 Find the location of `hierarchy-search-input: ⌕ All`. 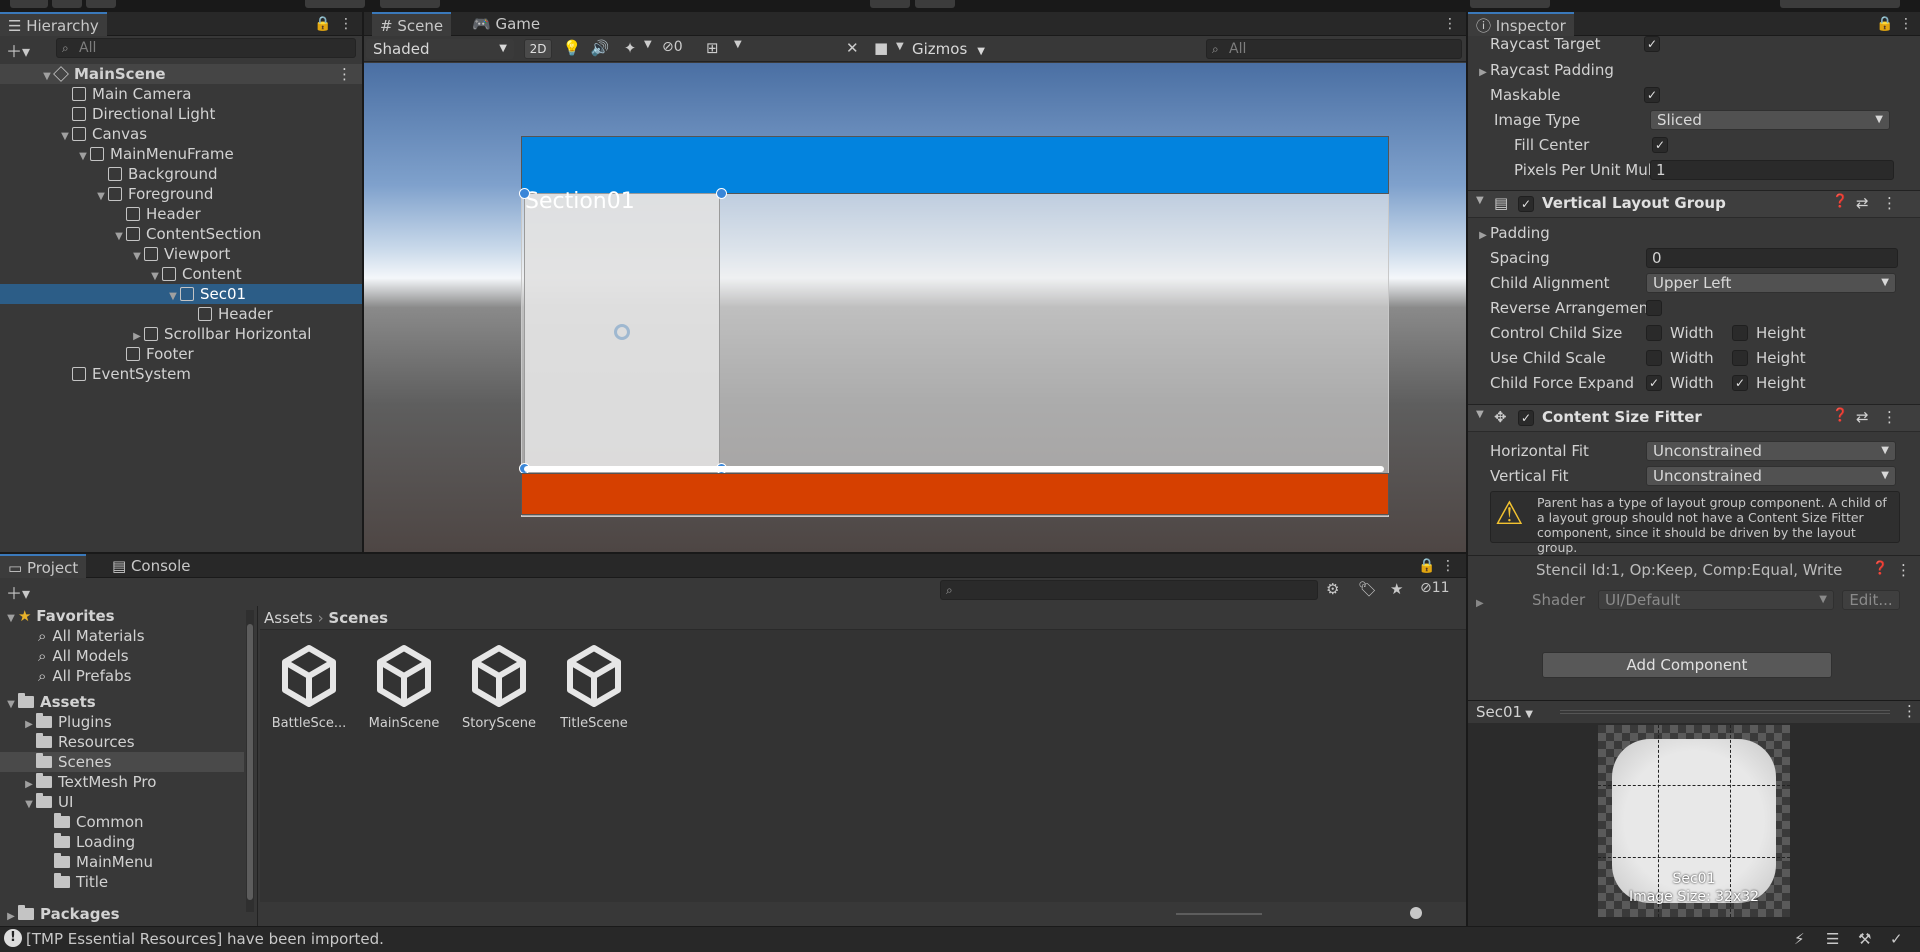

hierarchy-search-input: ⌕ All is located at coordinates (206, 48).